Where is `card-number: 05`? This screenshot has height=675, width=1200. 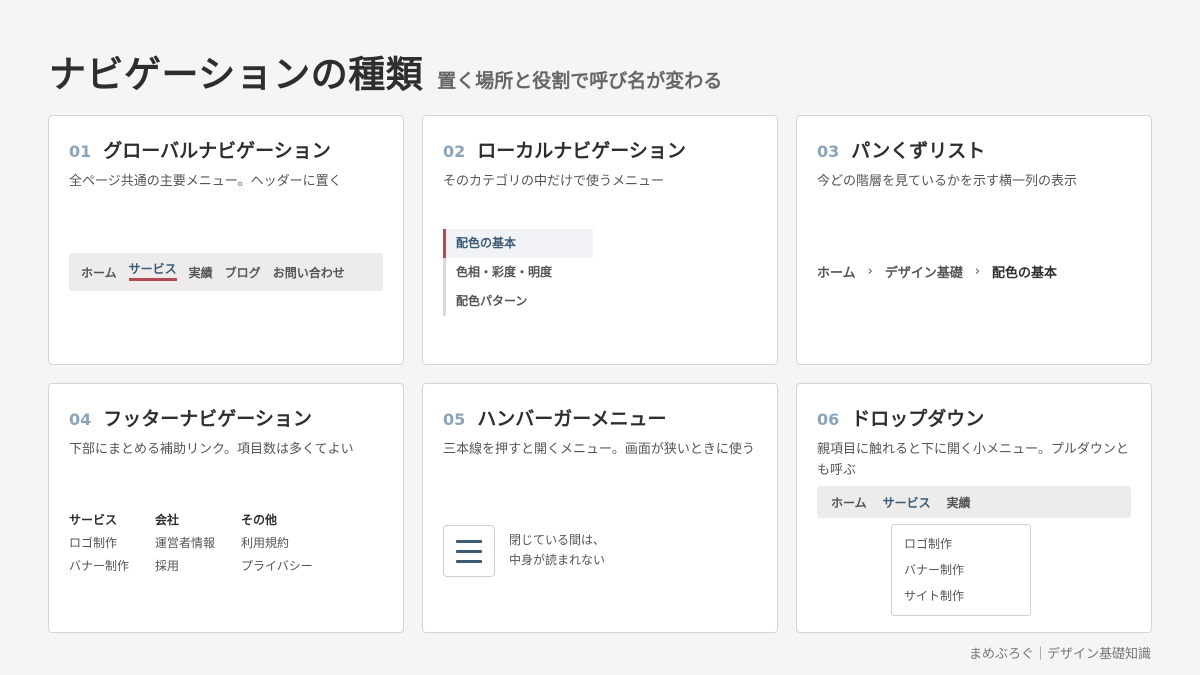 card-number: 05 is located at coordinates (454, 419).